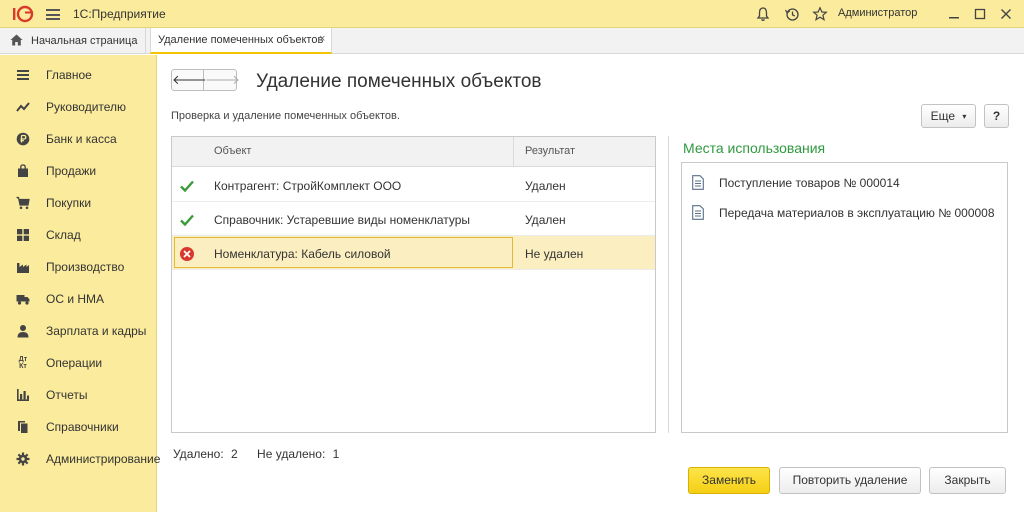 This screenshot has height=512, width=1024. I want to click on deleted-label: Удалено:, so click(198, 454).